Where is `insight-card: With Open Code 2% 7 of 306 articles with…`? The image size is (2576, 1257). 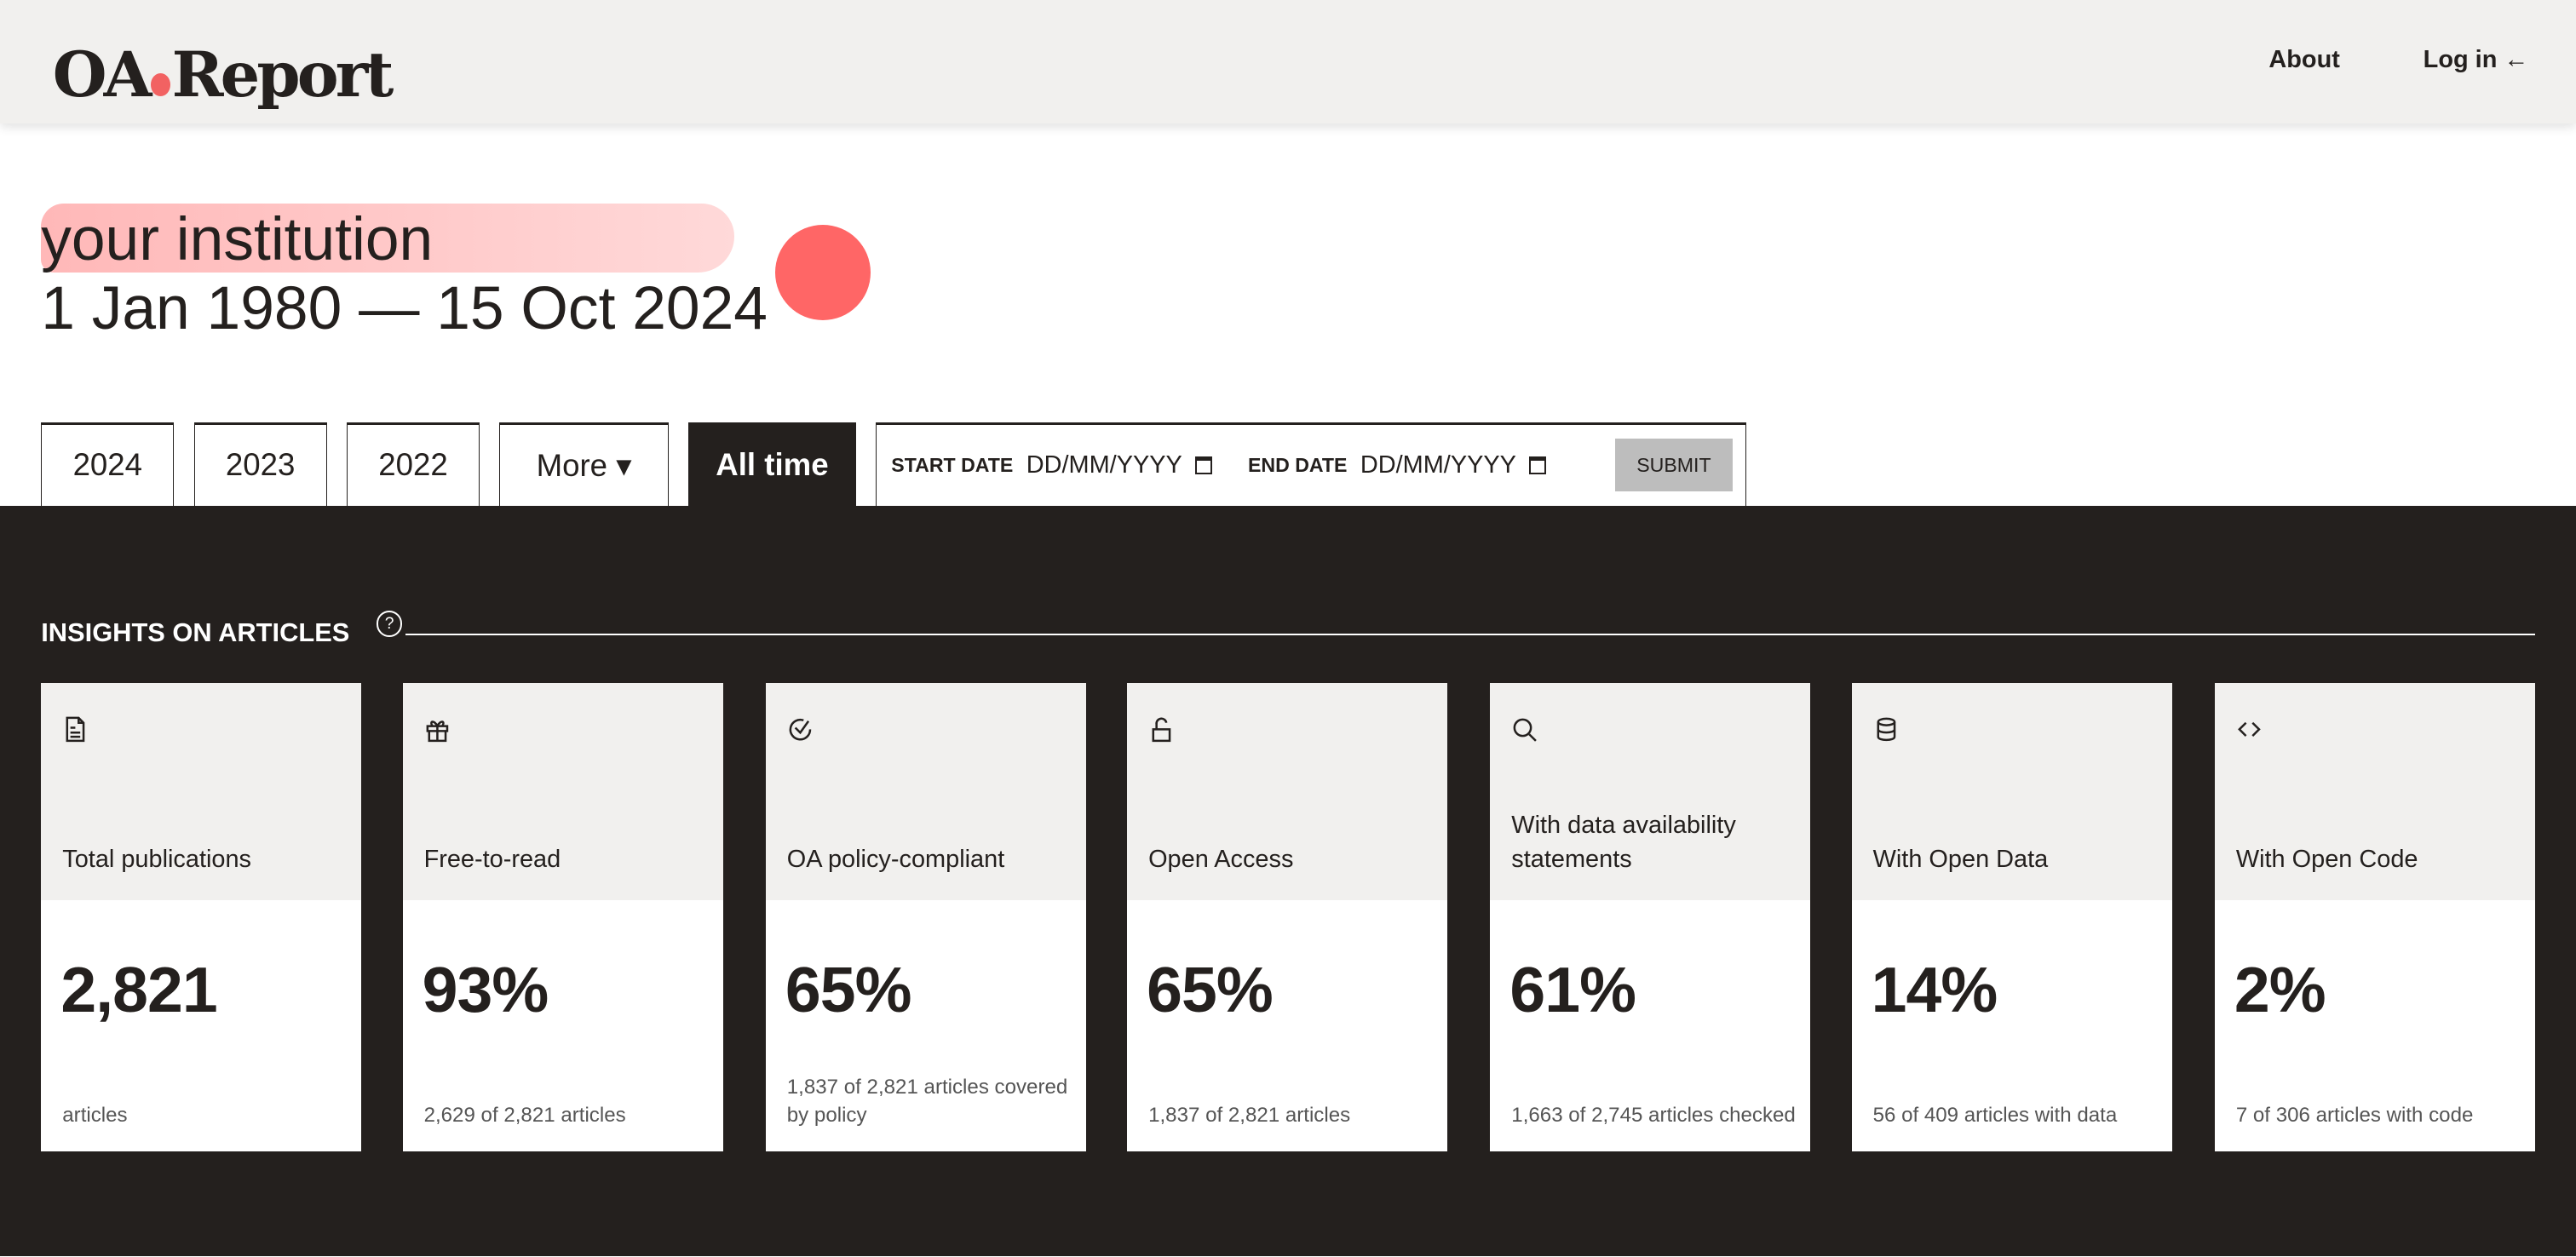 insight-card: With Open Code 2% 7 of 306 articles with… is located at coordinates (2374, 917).